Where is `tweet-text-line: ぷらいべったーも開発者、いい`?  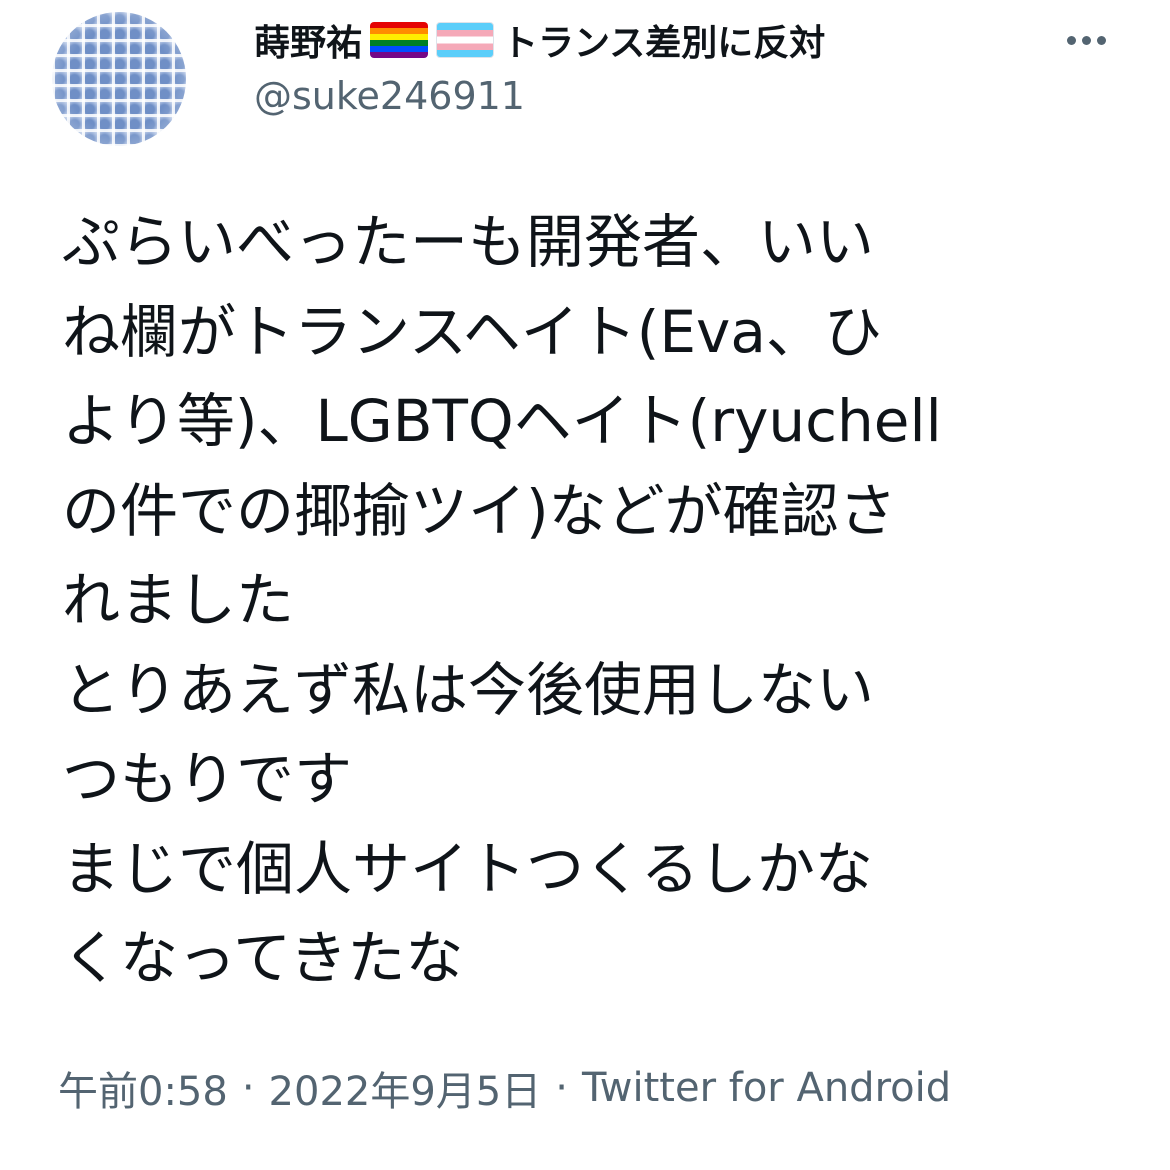
tweet-text-line: ぷらいべったーも開発者、いい is located at coordinates (468, 242).